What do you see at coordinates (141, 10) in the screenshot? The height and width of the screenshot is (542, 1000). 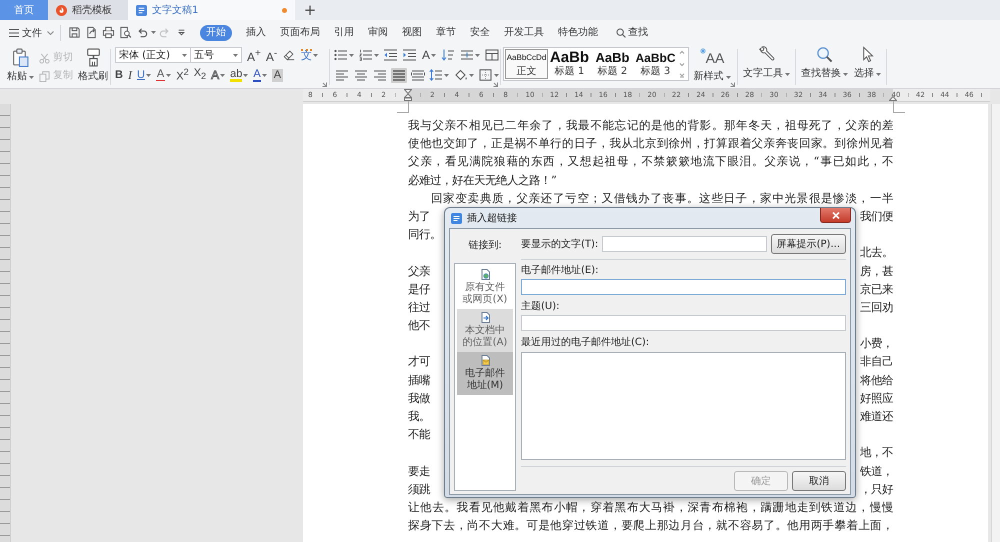 I see `document-icon` at bounding box center [141, 10].